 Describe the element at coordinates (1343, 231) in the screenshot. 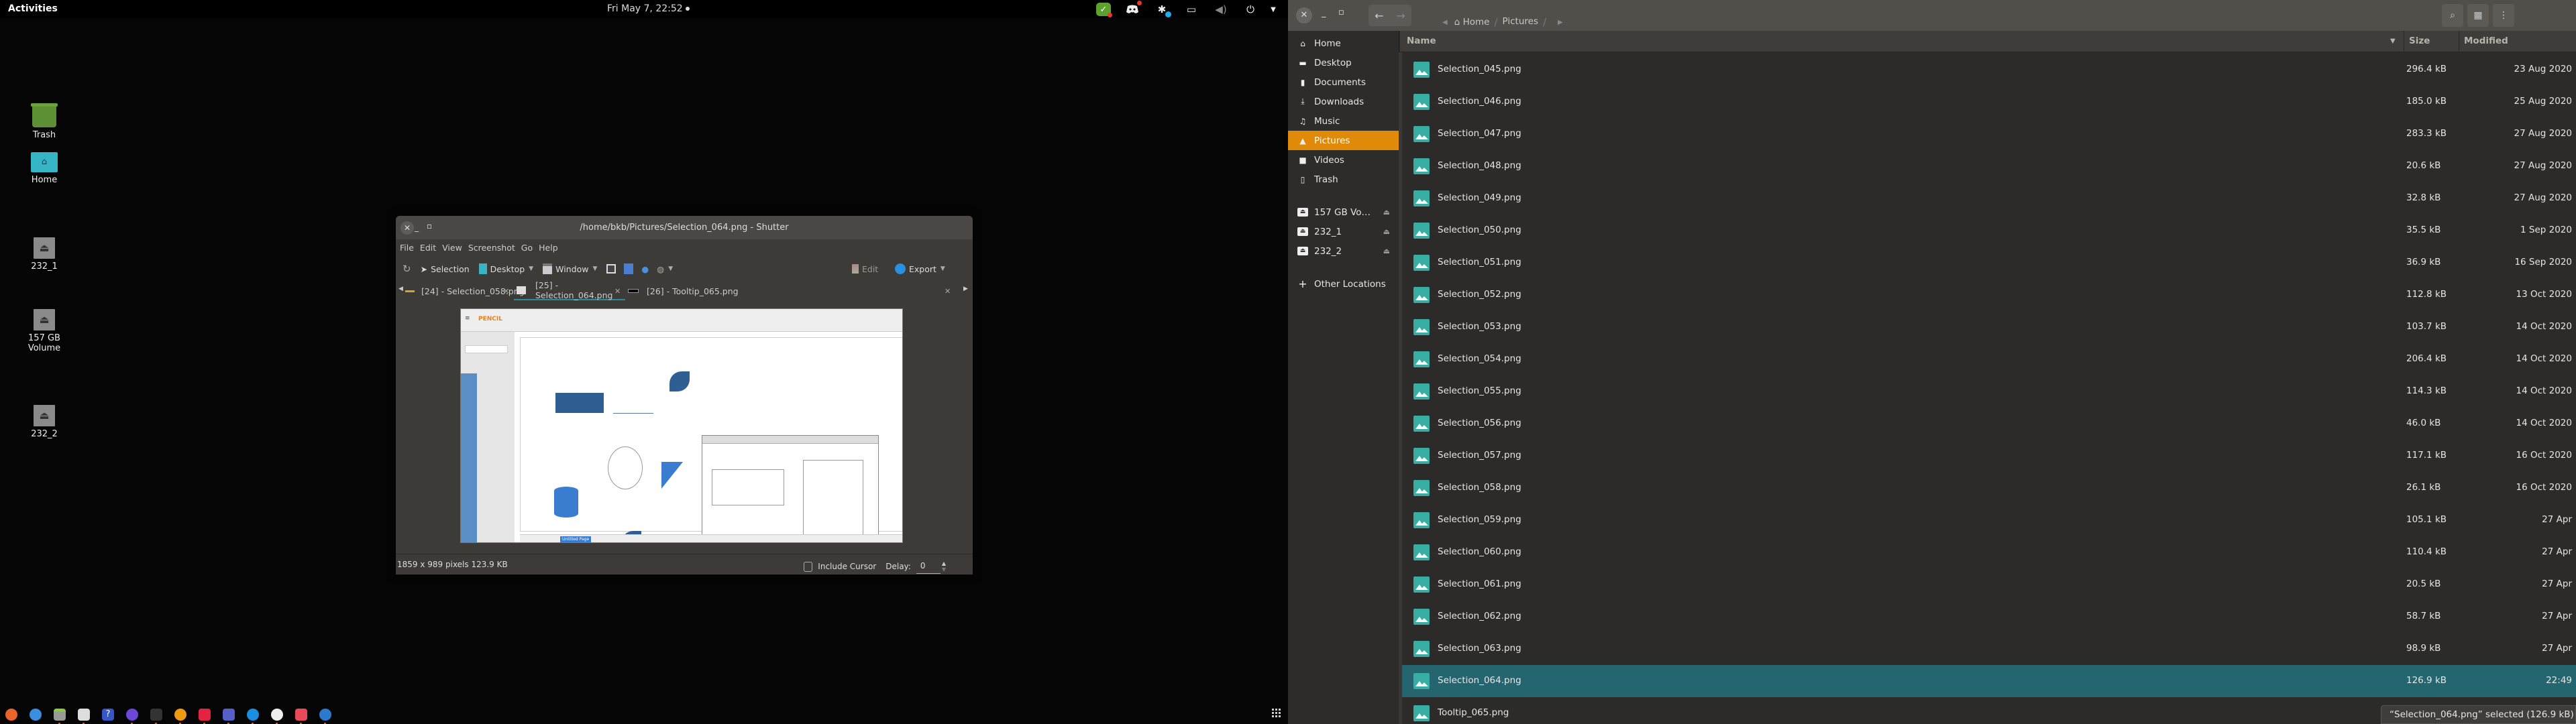

I see `sidebar-device: ⏏ 232_1 ⏏` at that location.